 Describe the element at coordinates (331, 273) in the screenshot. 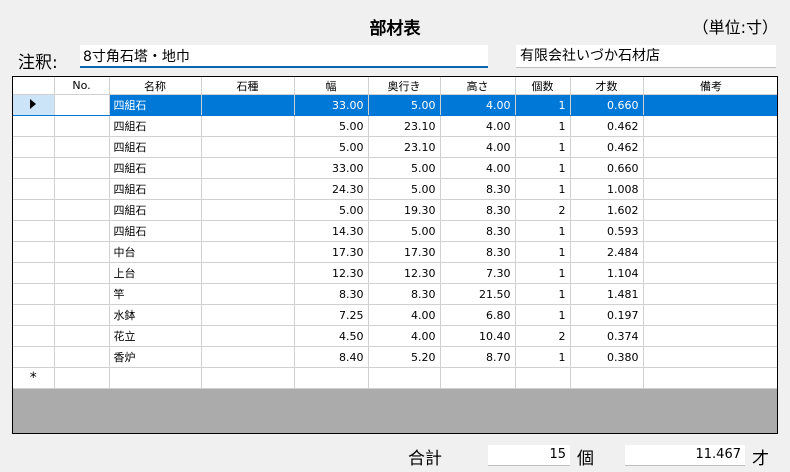

I see `cell-width: 12.30` at that location.